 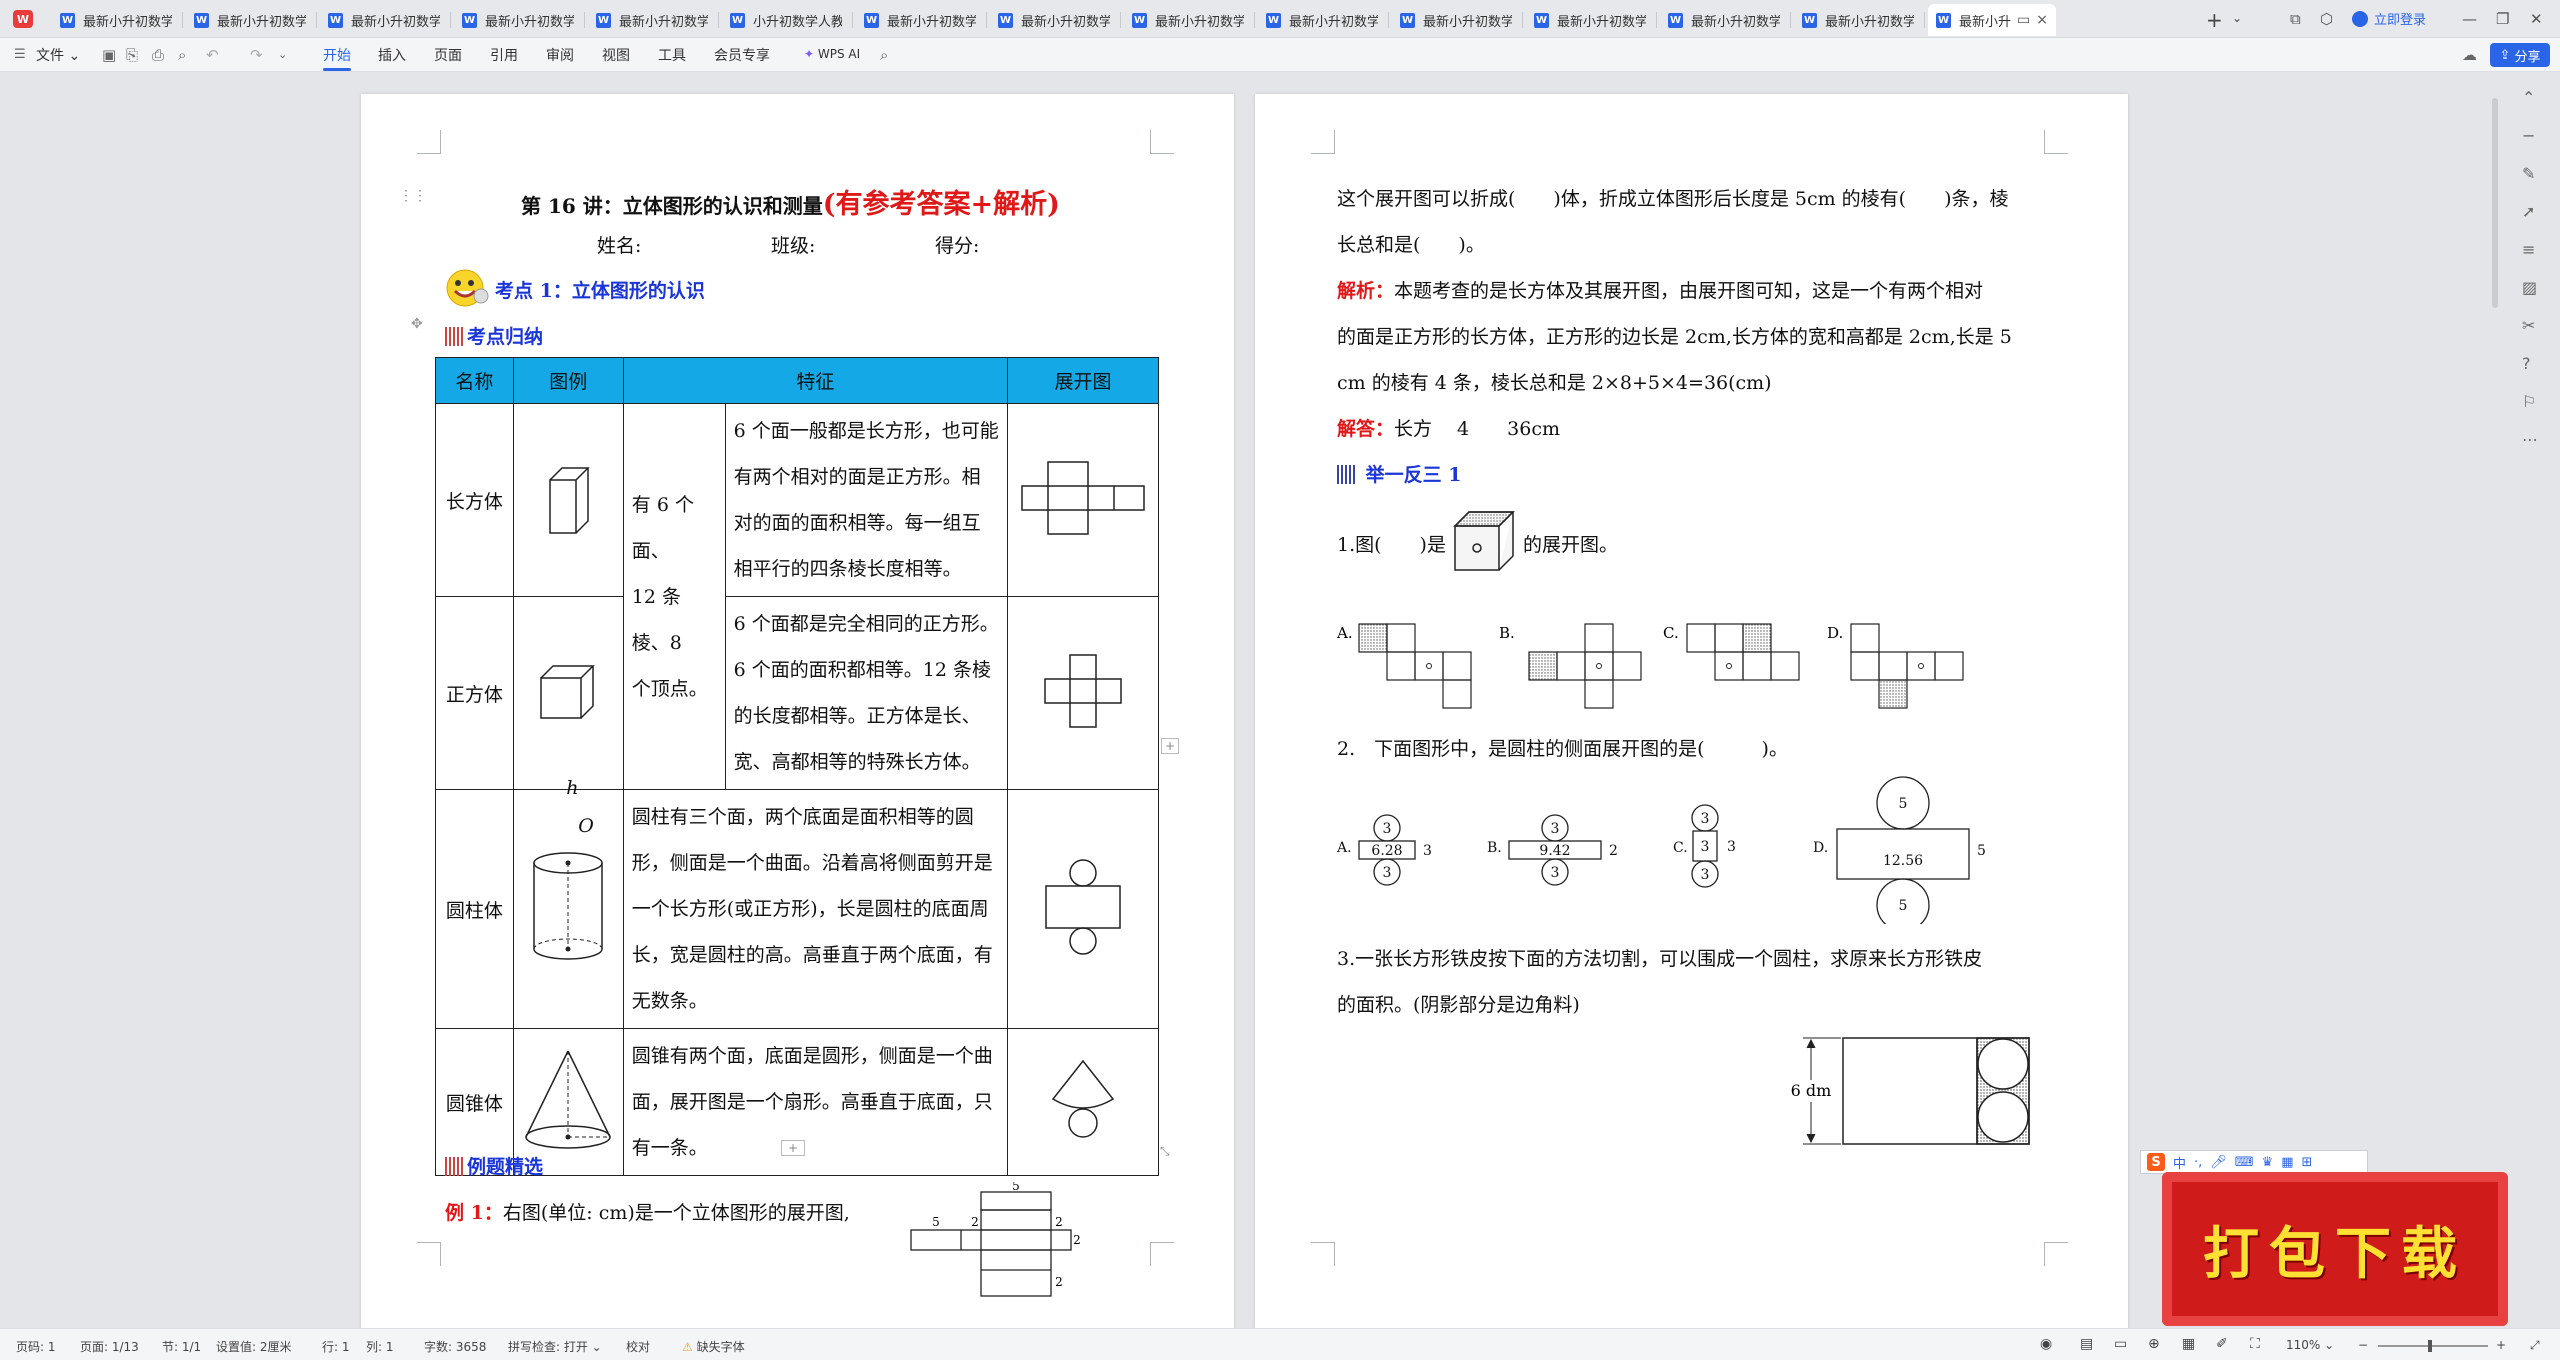 What do you see at coordinates (2528, 97) in the screenshot?
I see `collapse-chevron-icon: ⌃` at bounding box center [2528, 97].